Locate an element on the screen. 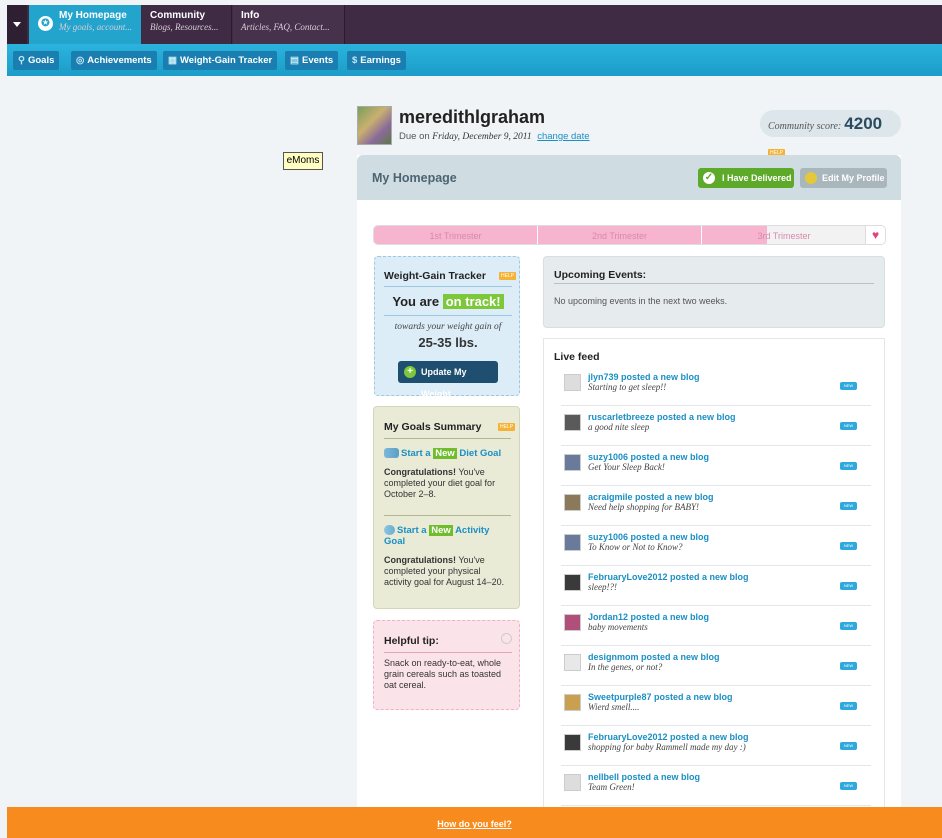  due-date: Friday, December 9, 2011 is located at coordinates (482, 137).